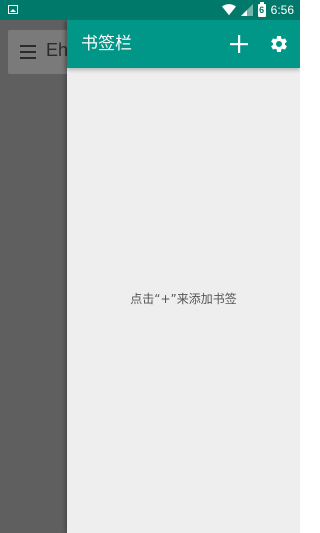 This screenshot has width=320, height=533. What do you see at coordinates (150, 10) in the screenshot?
I see `status-bar: 6 6:56` at bounding box center [150, 10].